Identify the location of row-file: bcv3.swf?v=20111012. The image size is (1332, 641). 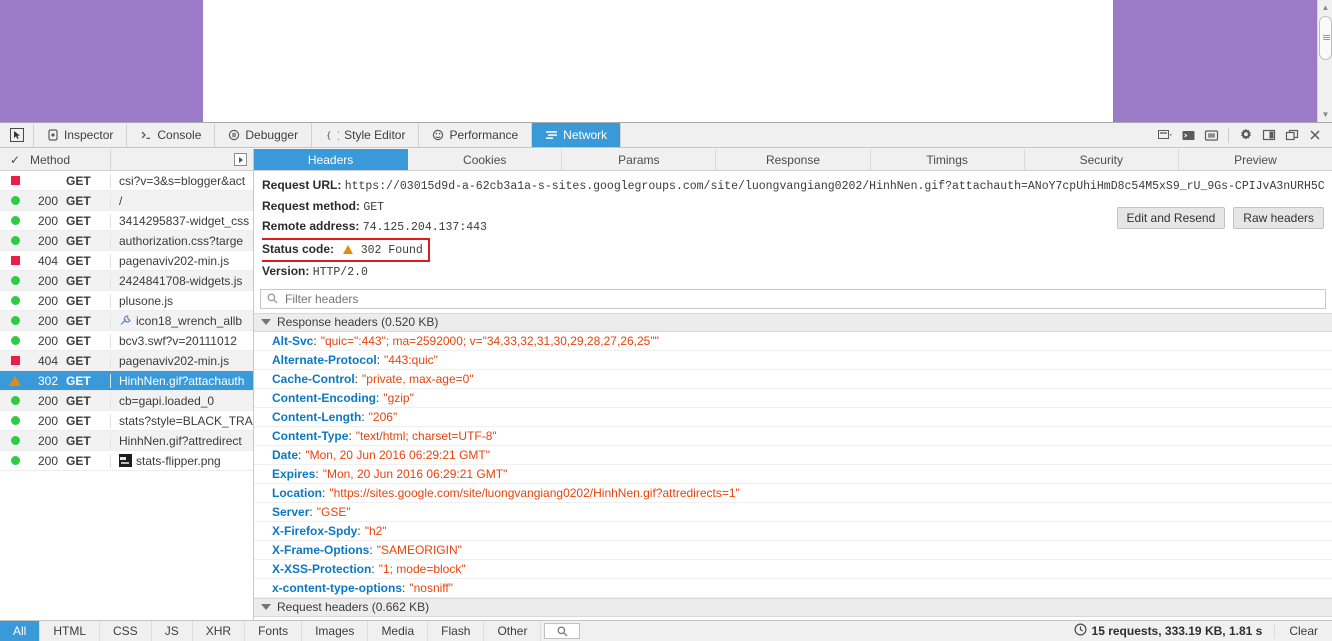
(181, 340).